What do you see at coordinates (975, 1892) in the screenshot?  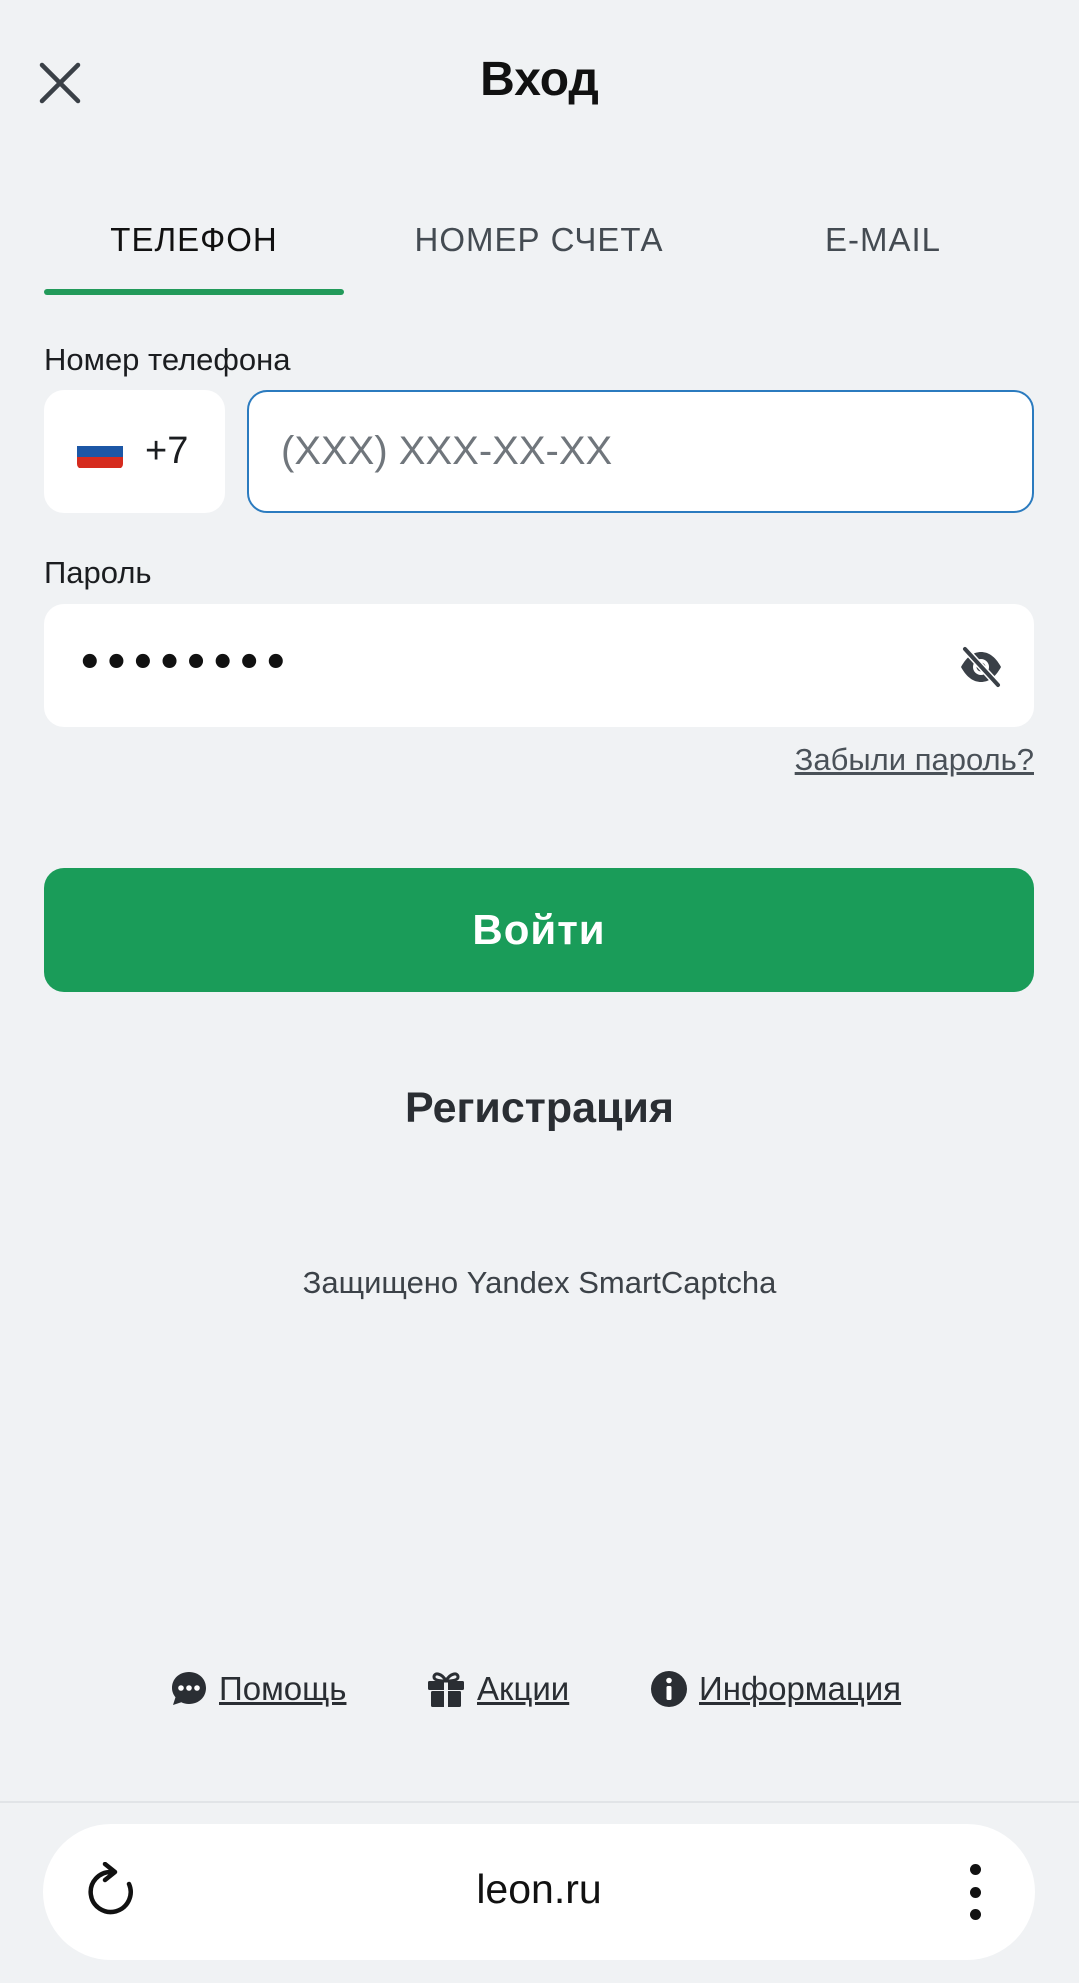 I see `browser-menu-button` at bounding box center [975, 1892].